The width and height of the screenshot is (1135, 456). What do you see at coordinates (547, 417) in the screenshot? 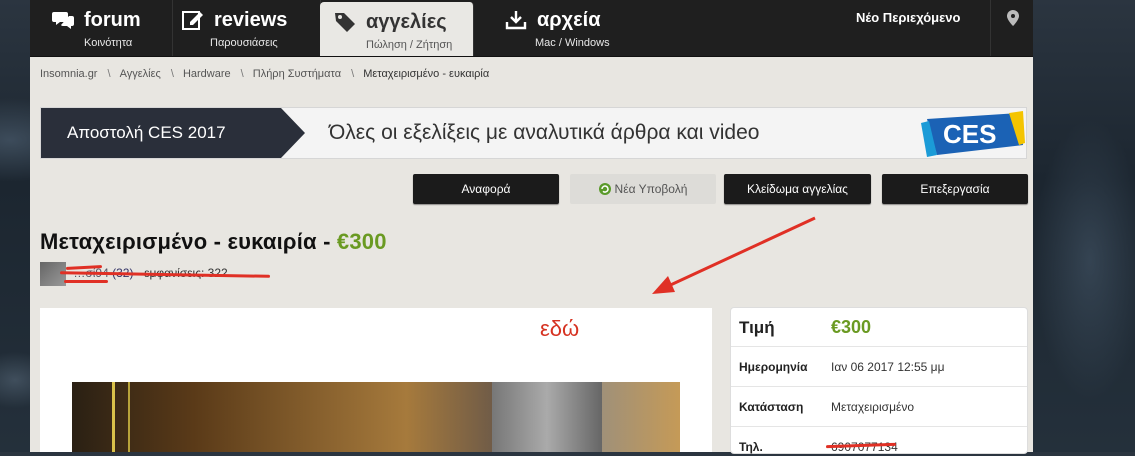
I see `photo-metal-case` at bounding box center [547, 417].